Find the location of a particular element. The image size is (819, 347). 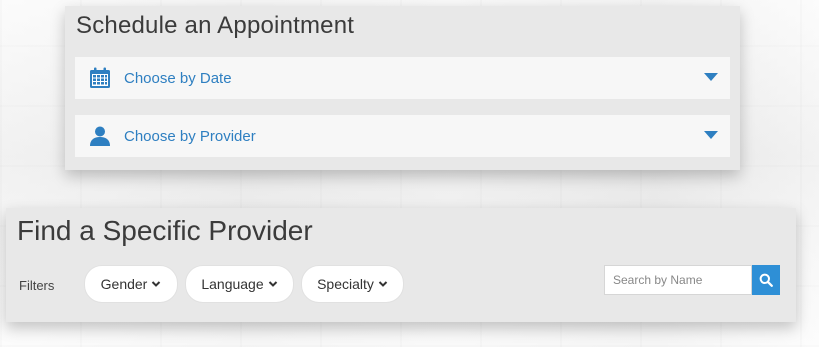

language-filter-button: Language is located at coordinates (239, 284).